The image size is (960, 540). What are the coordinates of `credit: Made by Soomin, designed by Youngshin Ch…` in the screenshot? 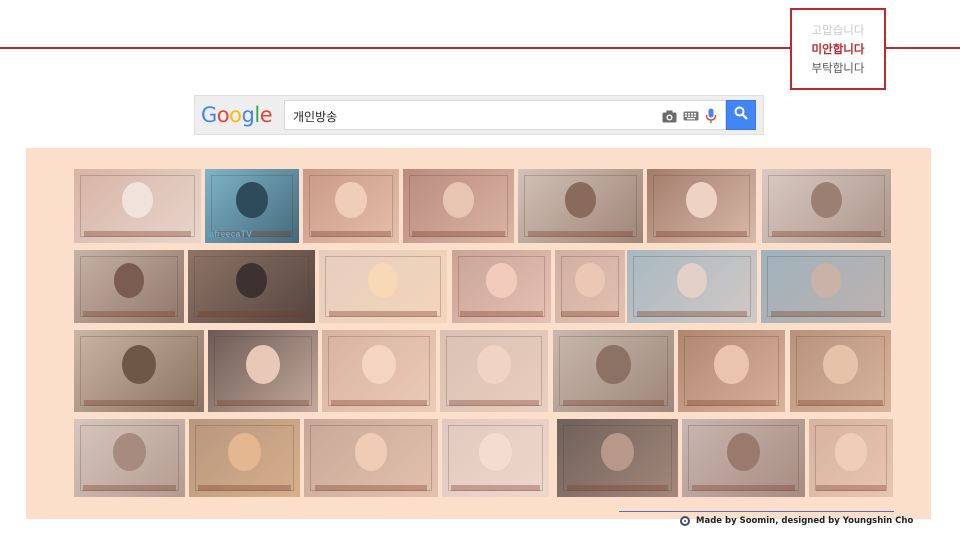 It's located at (796, 521).